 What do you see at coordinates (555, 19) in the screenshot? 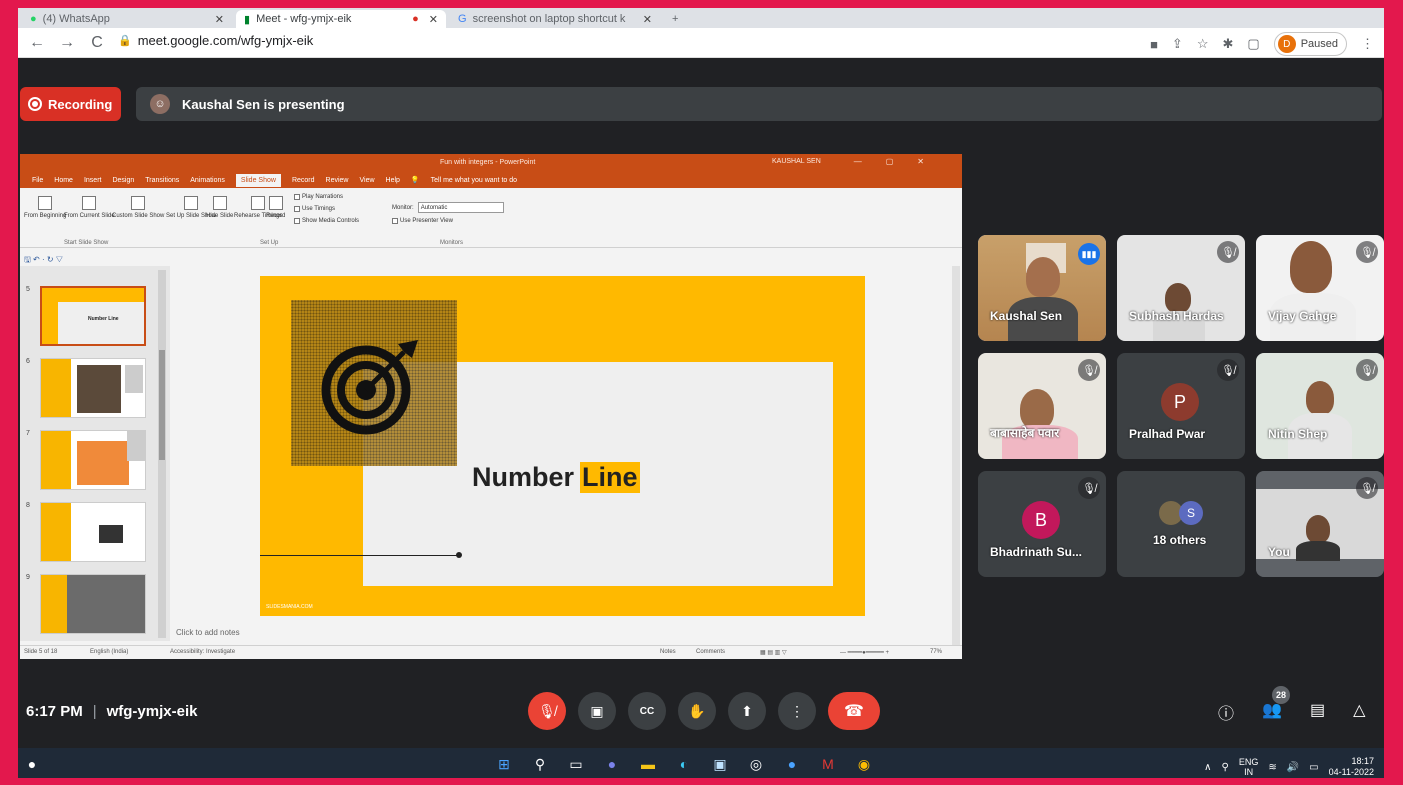
I see `tab-google-search: G screenshot on laptop shortcut k ✕` at bounding box center [555, 19].